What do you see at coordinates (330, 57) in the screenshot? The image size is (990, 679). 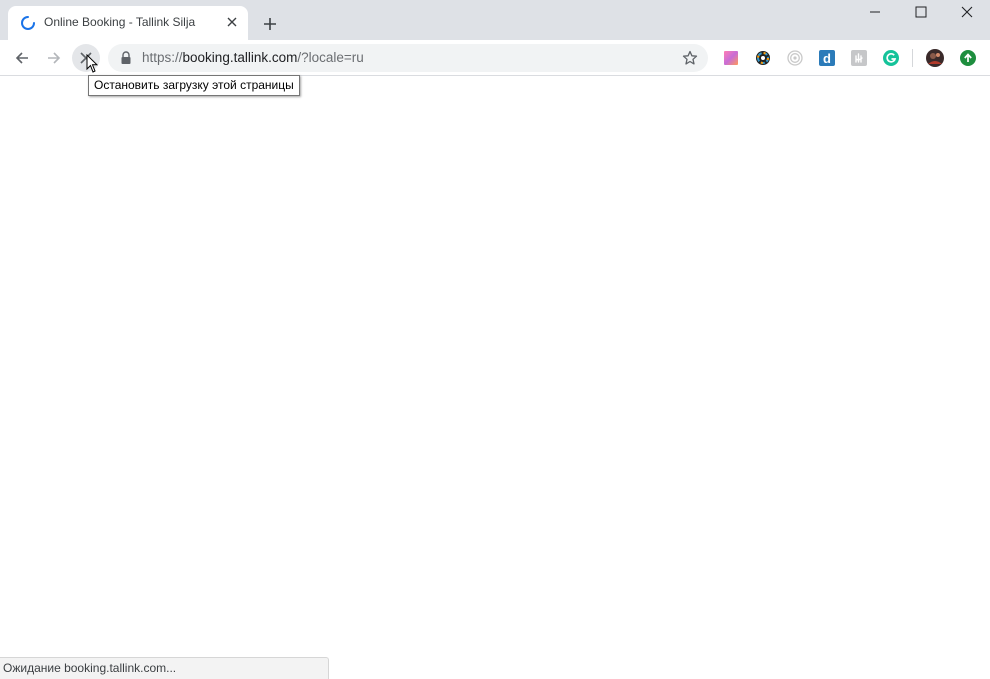 I see `url-path: /?locale=ru` at bounding box center [330, 57].